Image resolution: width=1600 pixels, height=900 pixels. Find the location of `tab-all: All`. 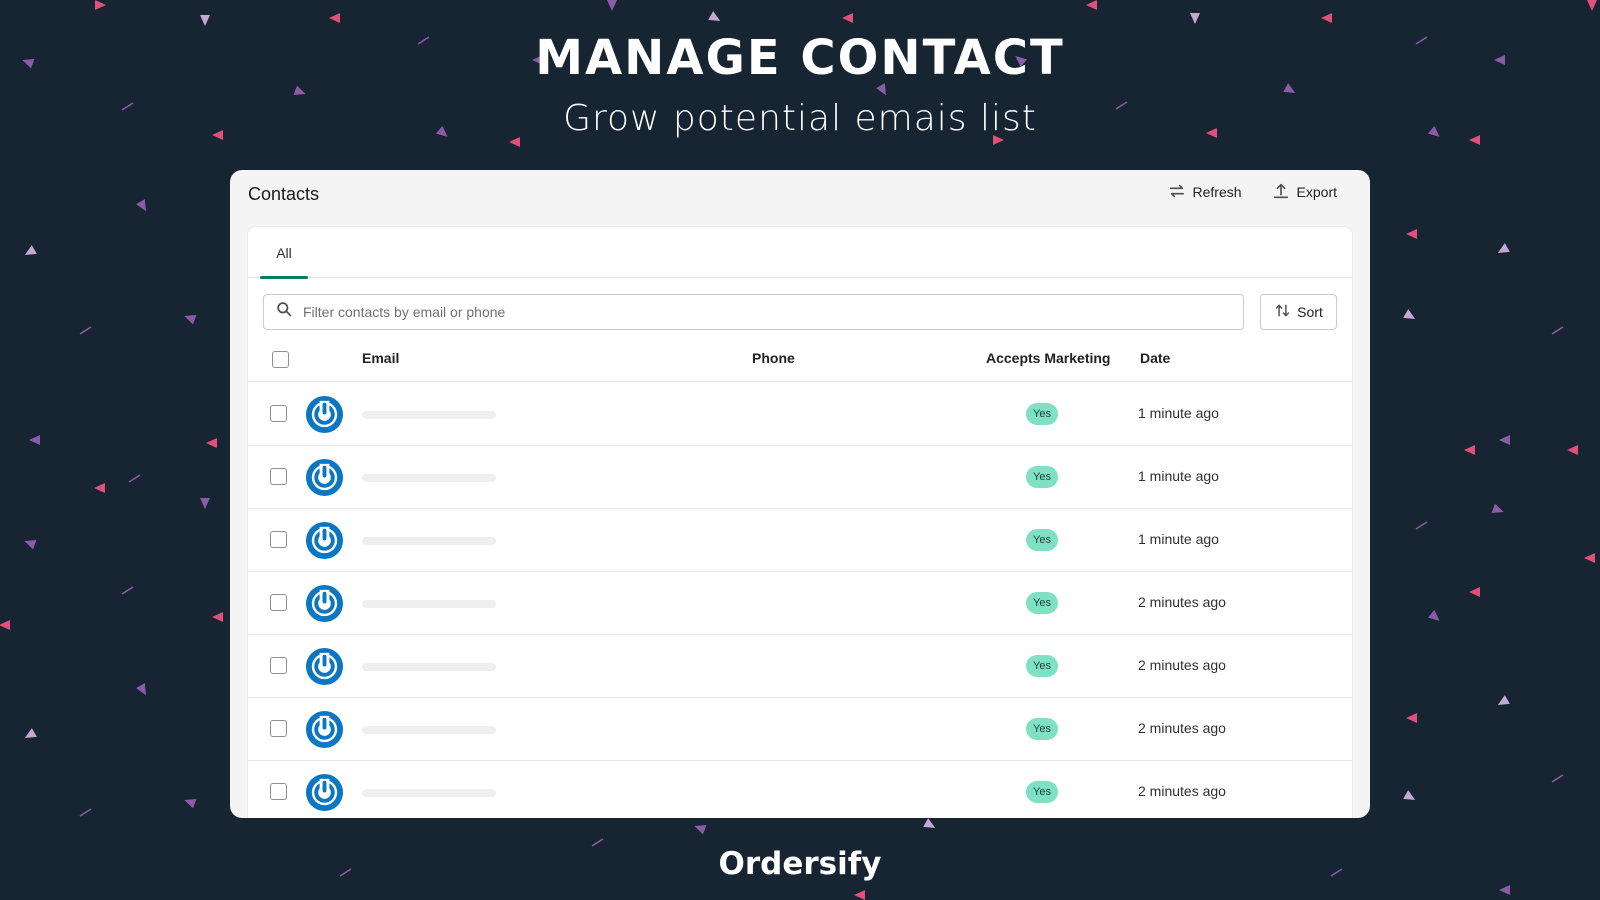

tab-all: All is located at coordinates (284, 253).